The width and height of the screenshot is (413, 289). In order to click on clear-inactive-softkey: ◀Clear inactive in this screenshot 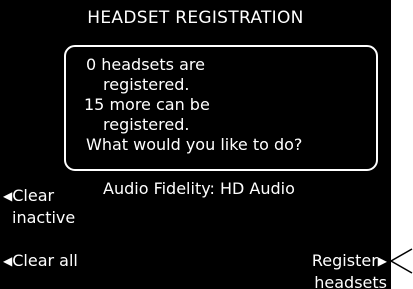, I will do `click(39, 206)`.